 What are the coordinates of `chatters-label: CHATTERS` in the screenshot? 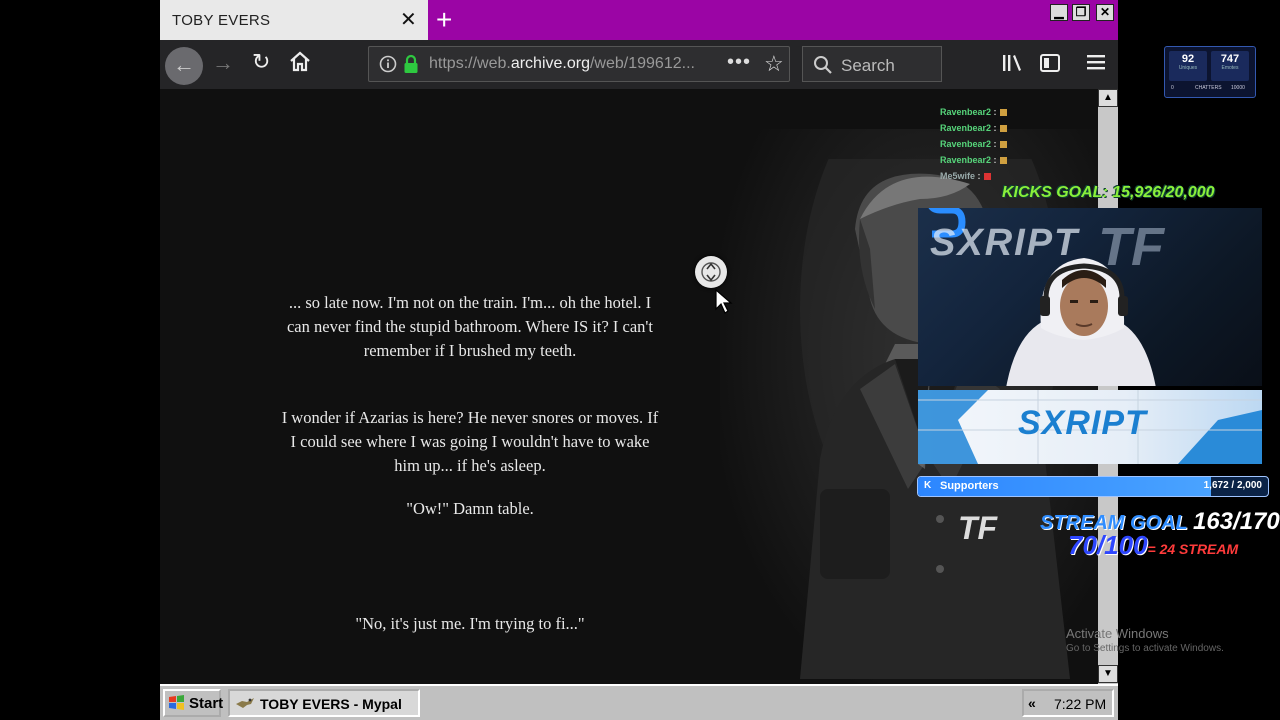 It's located at (1208, 88).